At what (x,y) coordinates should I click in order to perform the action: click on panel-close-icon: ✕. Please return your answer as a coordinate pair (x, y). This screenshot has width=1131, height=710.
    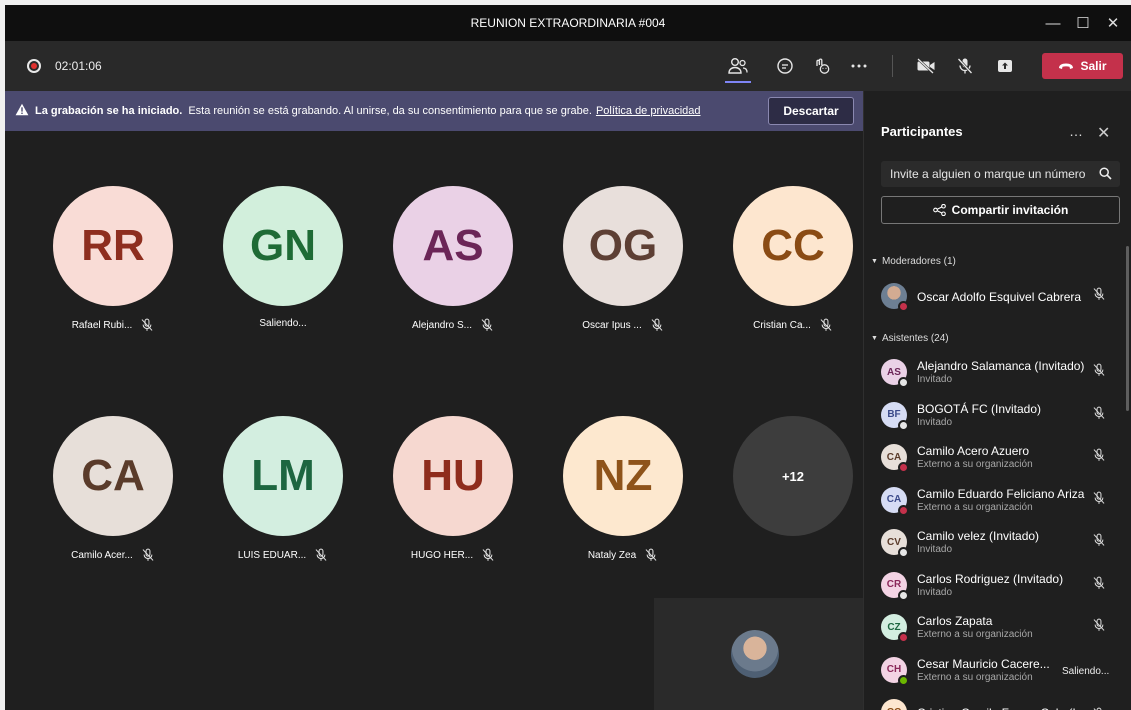
    Looking at the image, I should click on (1103, 133).